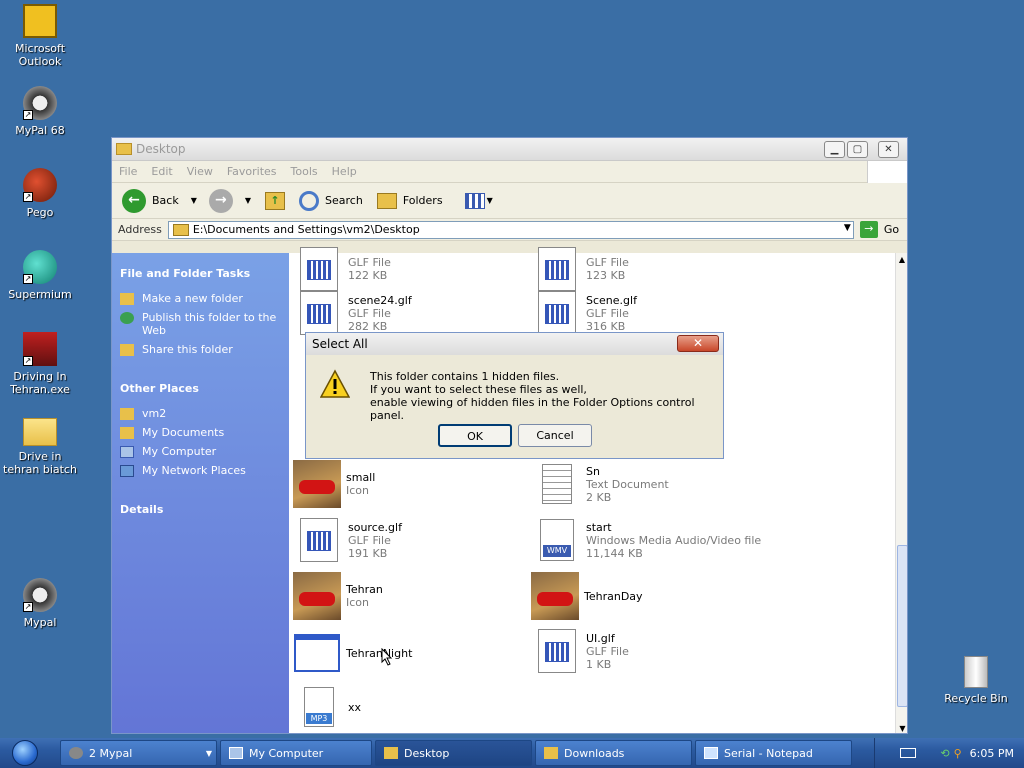 This screenshot has width=1024, height=768. Describe the element at coordinates (976, 680) in the screenshot. I see `desktop-icon-recycle-bin: Recycle Bin` at that location.